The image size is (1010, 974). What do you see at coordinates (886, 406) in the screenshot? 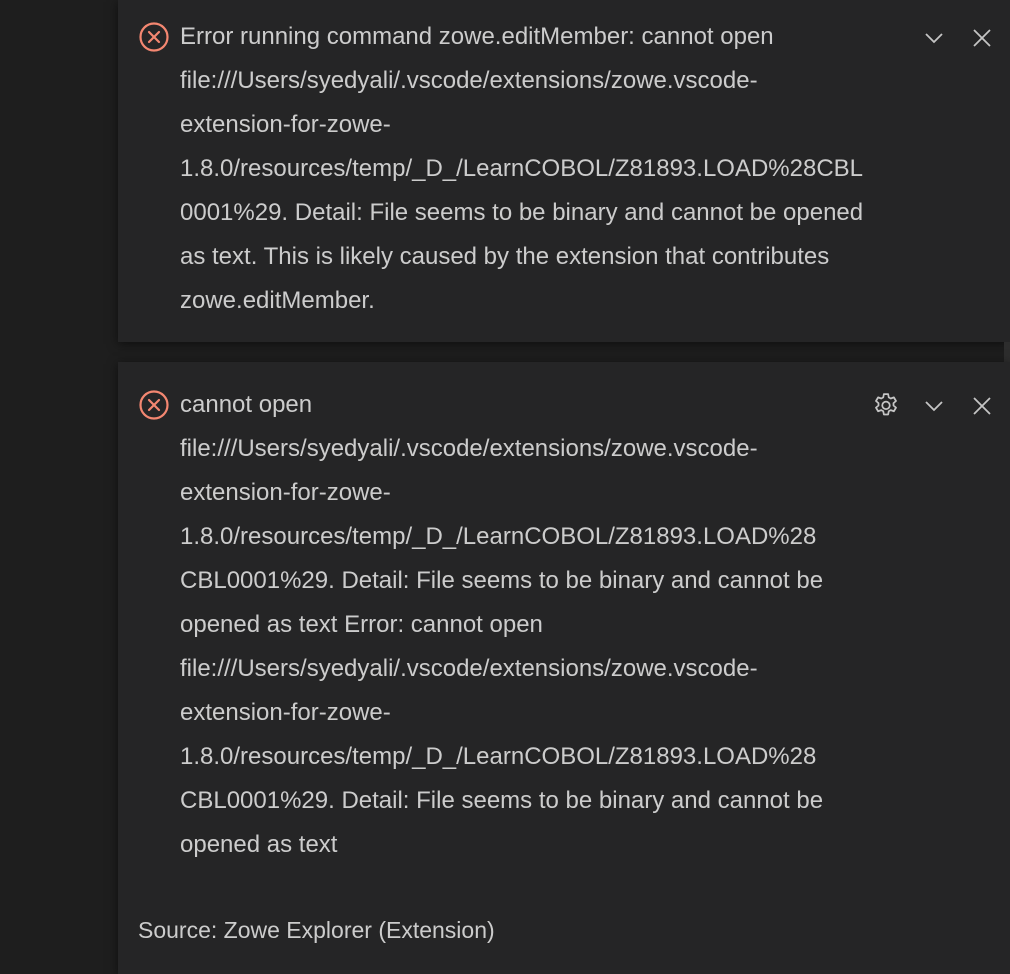
I see `gear-icon` at bounding box center [886, 406].